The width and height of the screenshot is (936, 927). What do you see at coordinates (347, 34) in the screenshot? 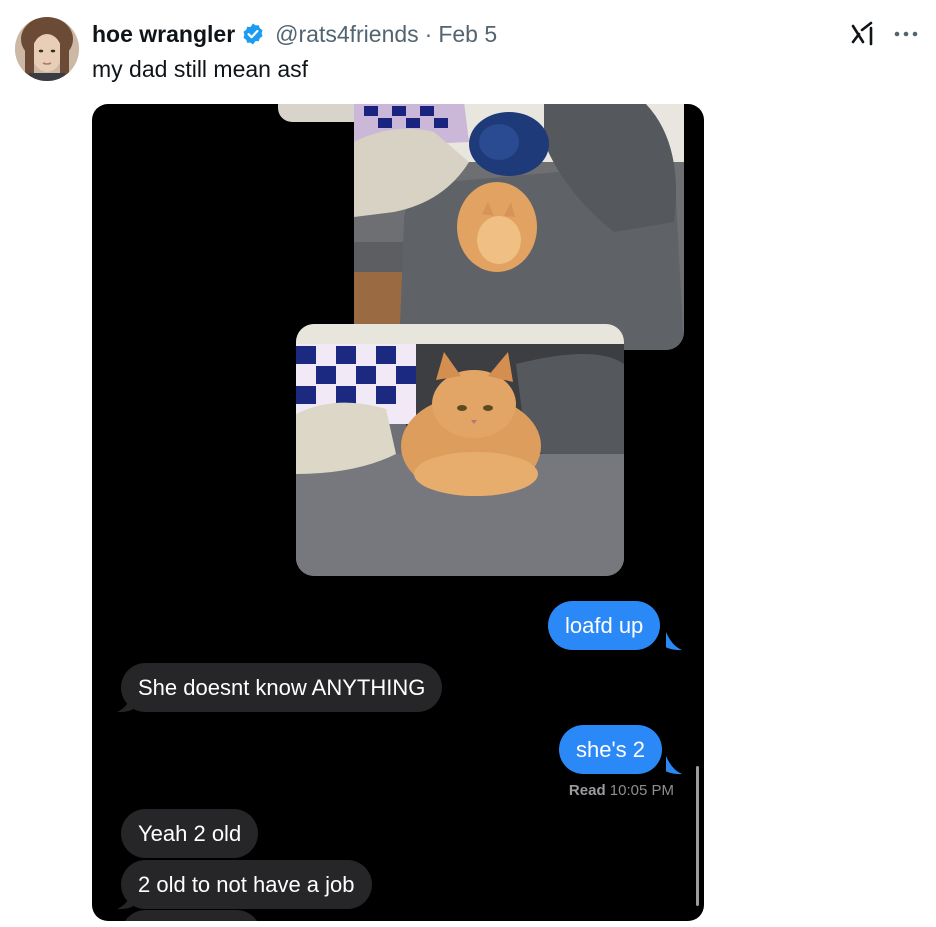
I see `handle: @rats4friends` at bounding box center [347, 34].